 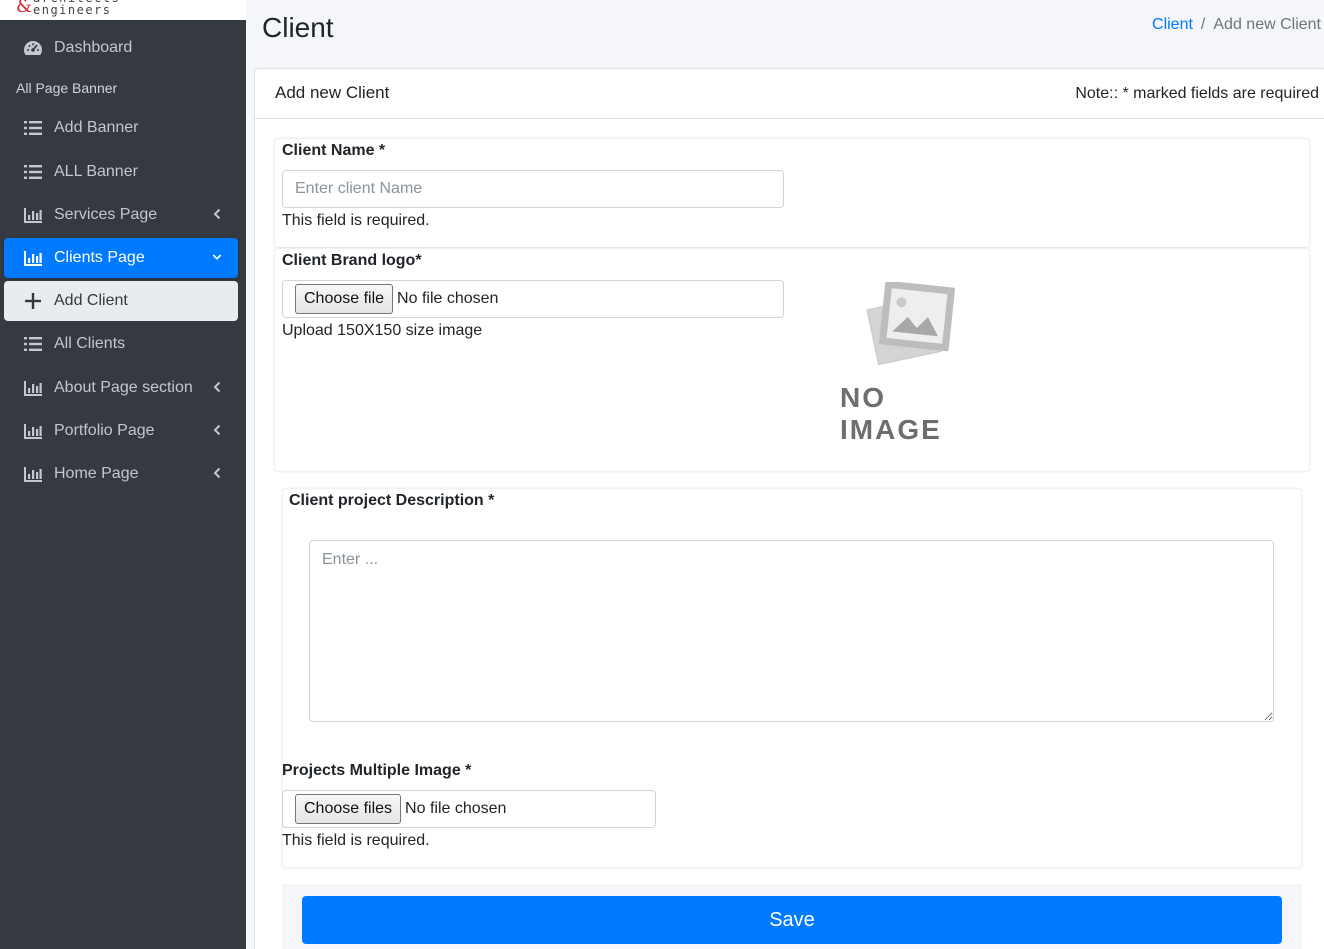 I want to click on sidebar-item-label: Services Page, so click(x=106, y=214).